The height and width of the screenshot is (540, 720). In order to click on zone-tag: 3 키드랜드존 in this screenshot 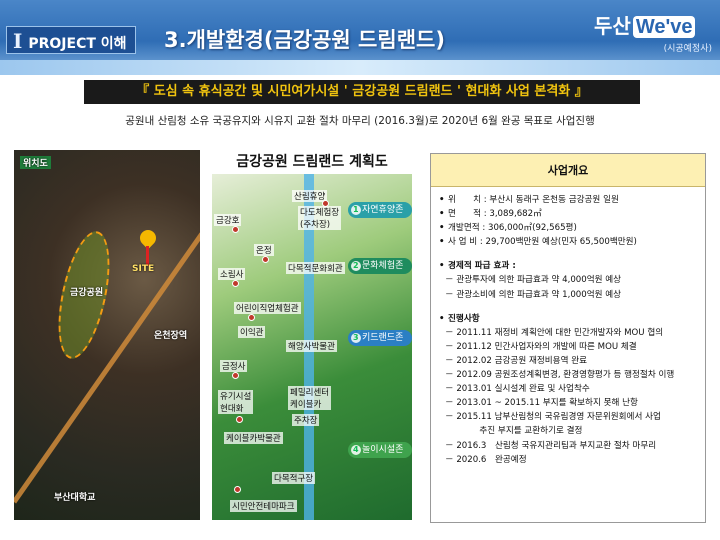, I will do `click(380, 338)`.